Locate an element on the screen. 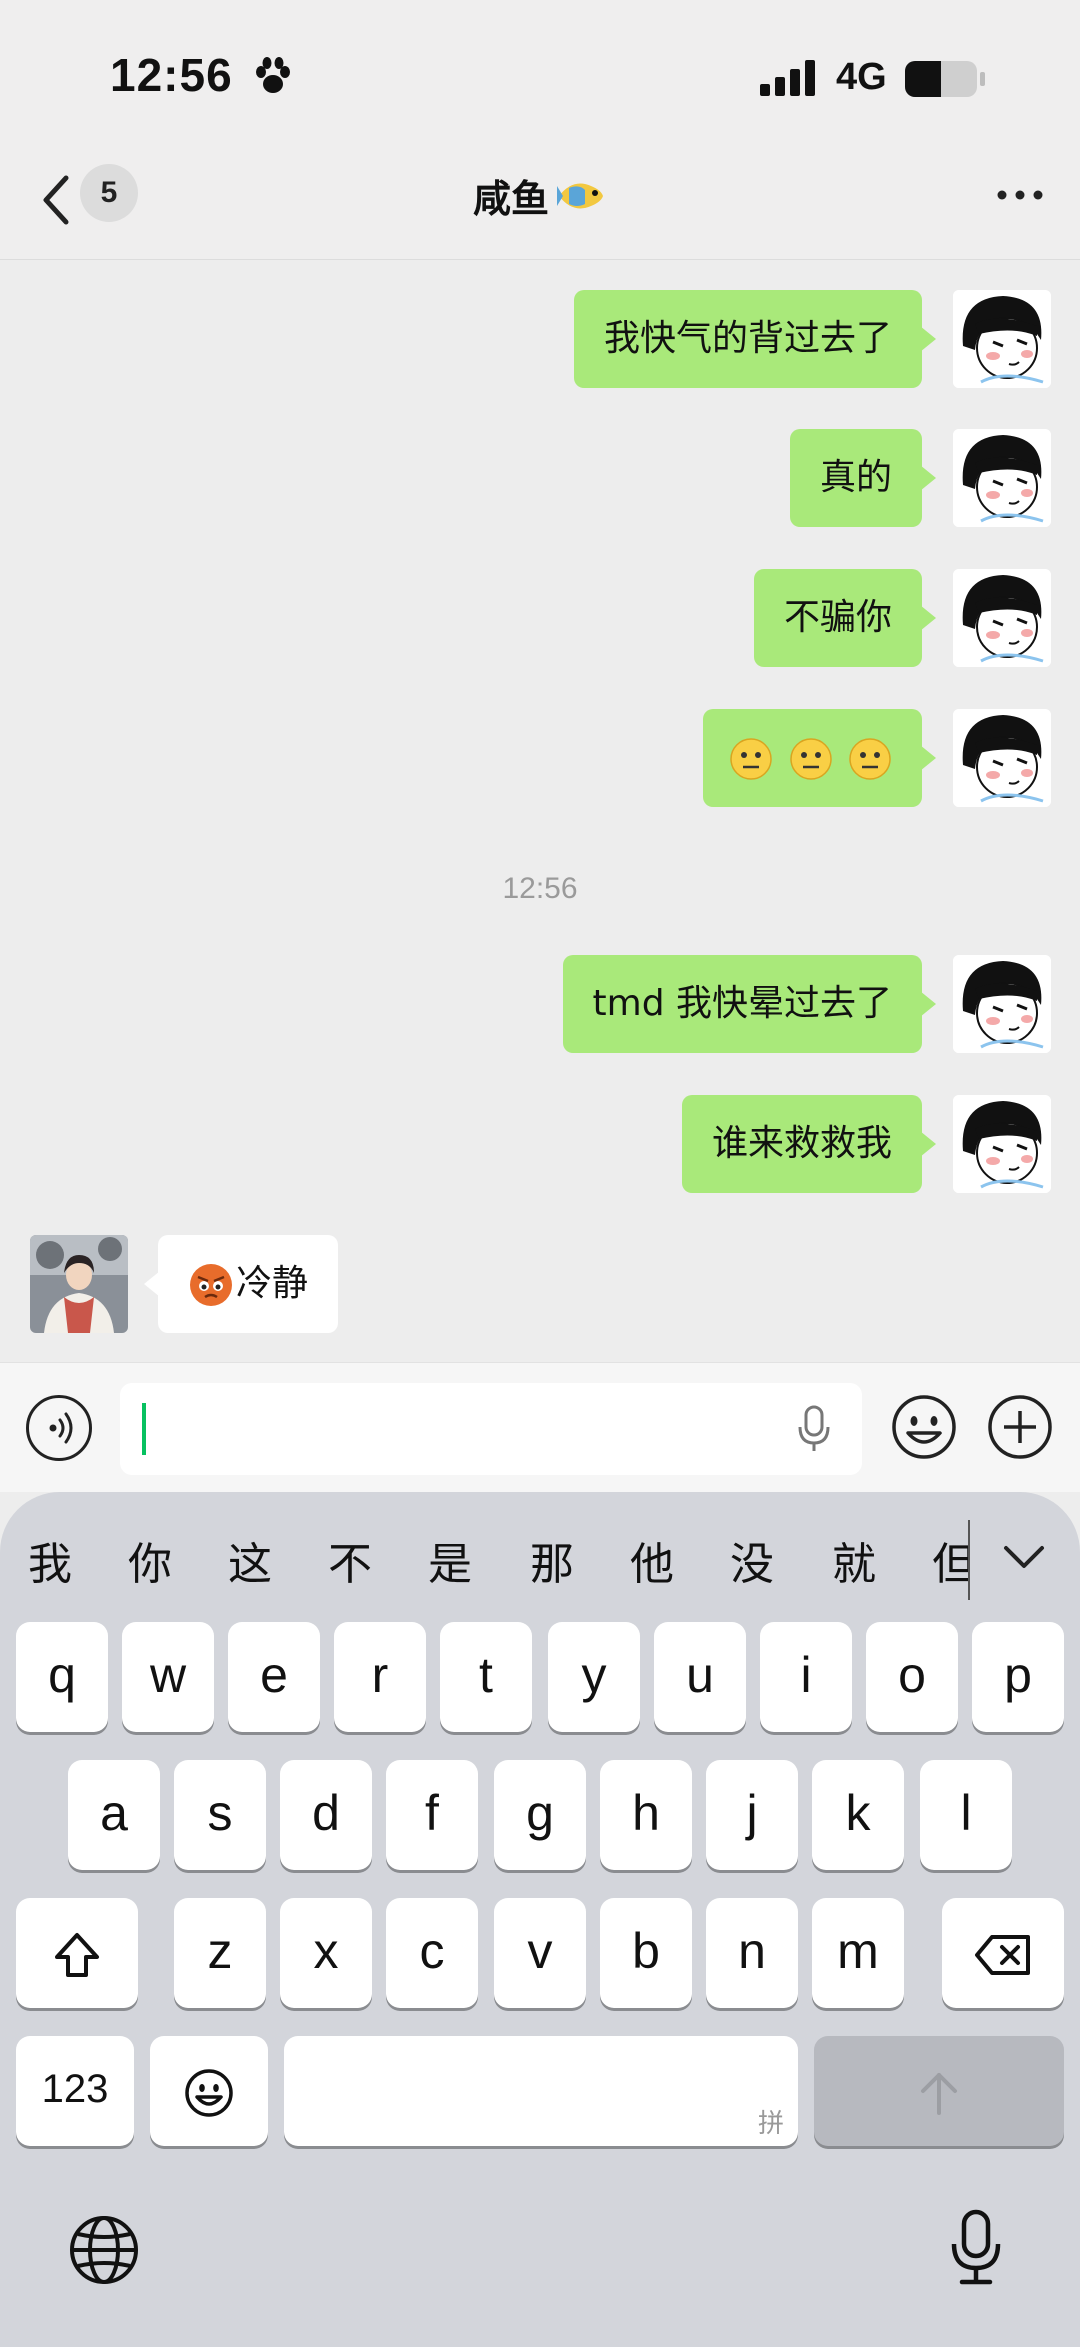 The height and width of the screenshot is (2347, 1080). key-c: c is located at coordinates (432, 1953).